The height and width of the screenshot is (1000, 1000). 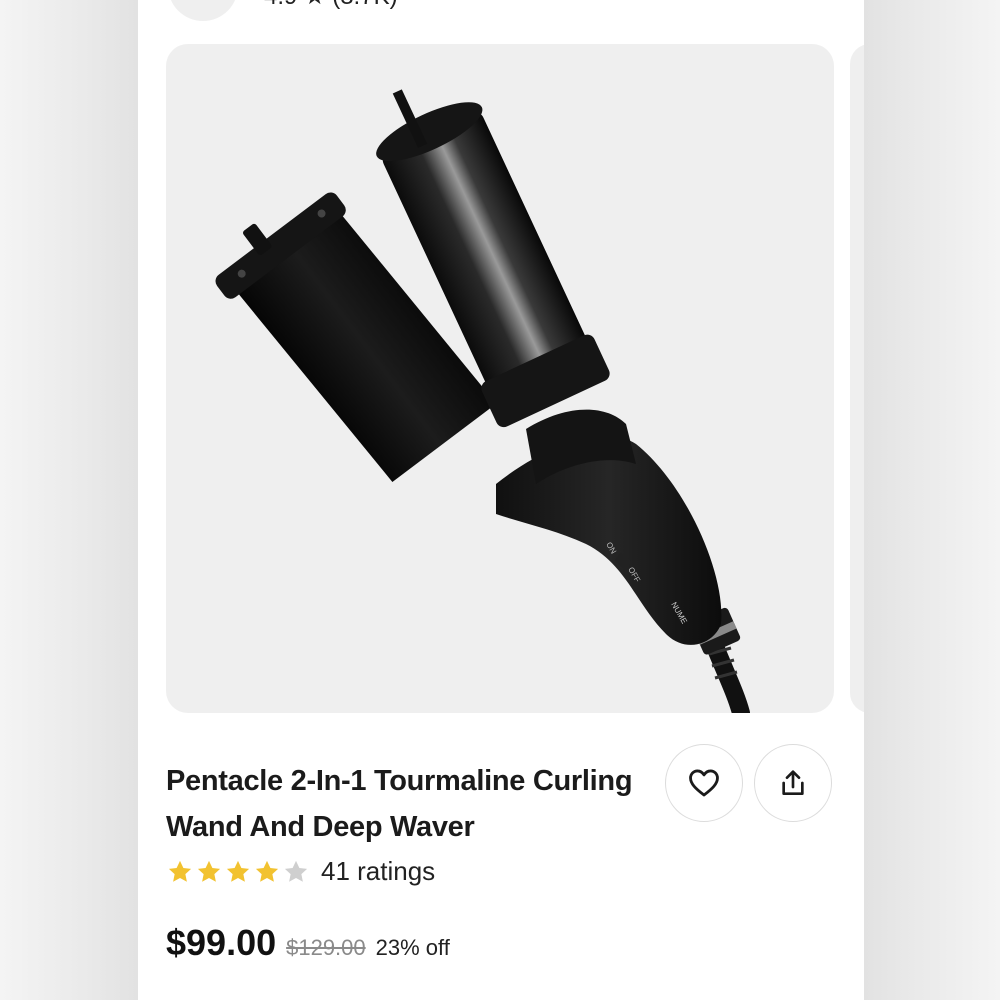 I want to click on heart-icon, so click(x=704, y=783).